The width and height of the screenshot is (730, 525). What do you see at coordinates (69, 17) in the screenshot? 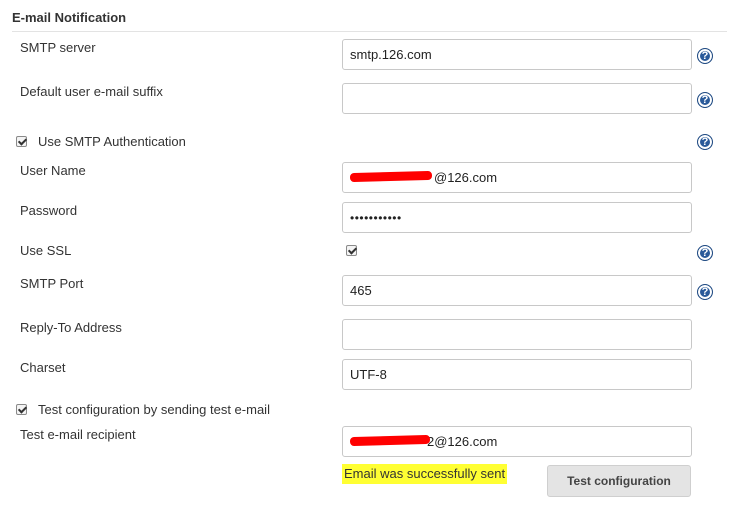
I see `section-title: E-mail Notification` at bounding box center [69, 17].